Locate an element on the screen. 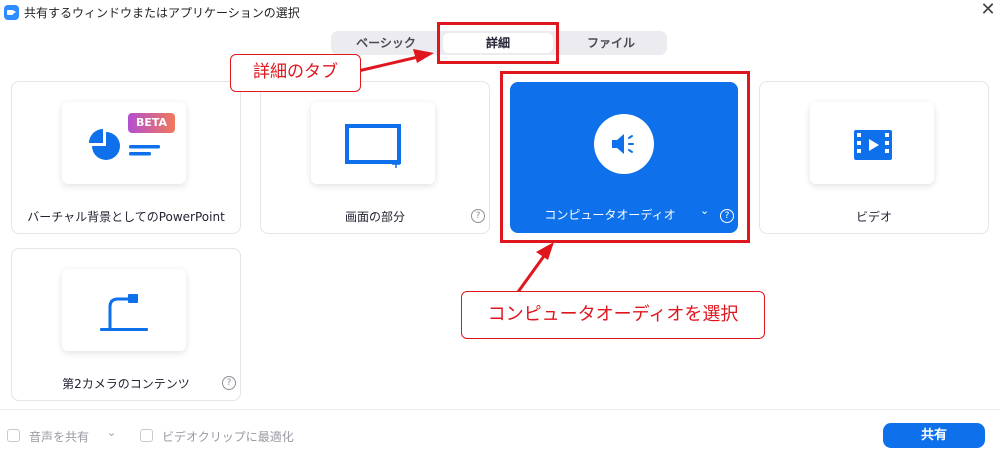 This screenshot has width=1000, height=453. card-powerpoint: BETA バーチャル背景としてのPowerPoint is located at coordinates (126, 157).